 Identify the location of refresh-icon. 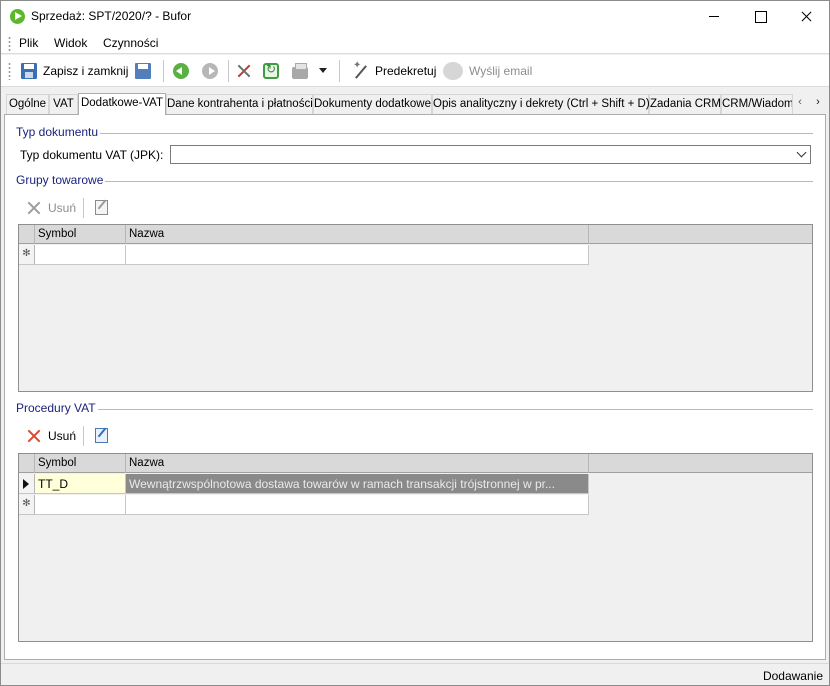
(271, 70).